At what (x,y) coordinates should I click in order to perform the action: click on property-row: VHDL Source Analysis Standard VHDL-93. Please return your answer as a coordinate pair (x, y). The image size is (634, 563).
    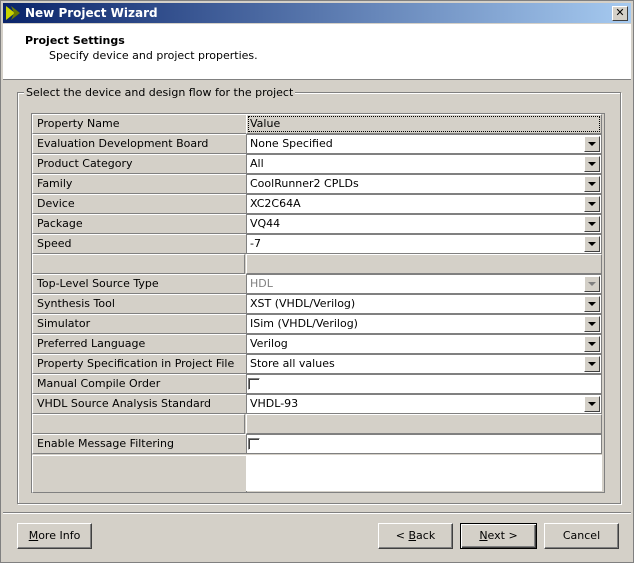
    Looking at the image, I should click on (318, 404).